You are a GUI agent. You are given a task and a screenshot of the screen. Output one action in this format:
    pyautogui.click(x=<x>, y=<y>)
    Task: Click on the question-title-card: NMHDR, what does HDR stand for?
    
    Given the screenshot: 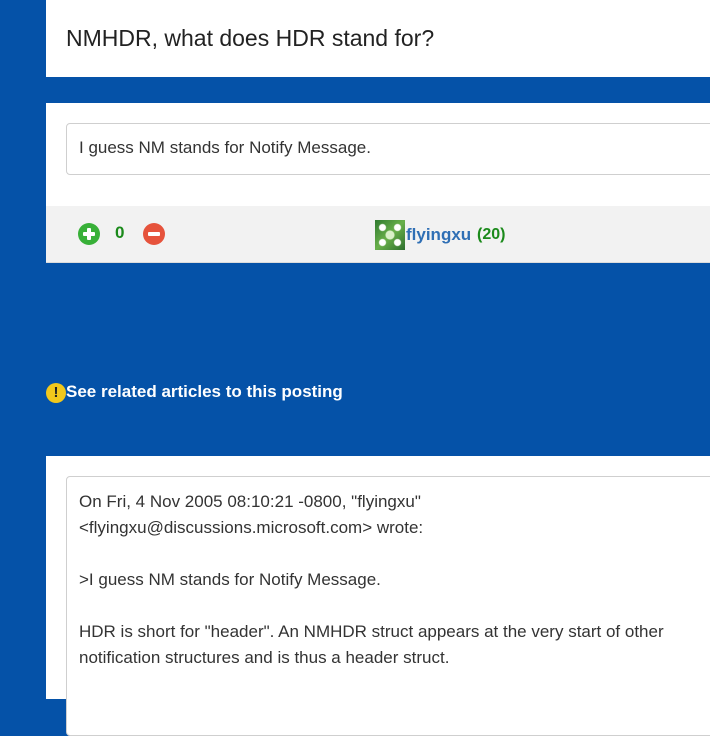 What is the action you would take?
    pyautogui.click(x=378, y=38)
    